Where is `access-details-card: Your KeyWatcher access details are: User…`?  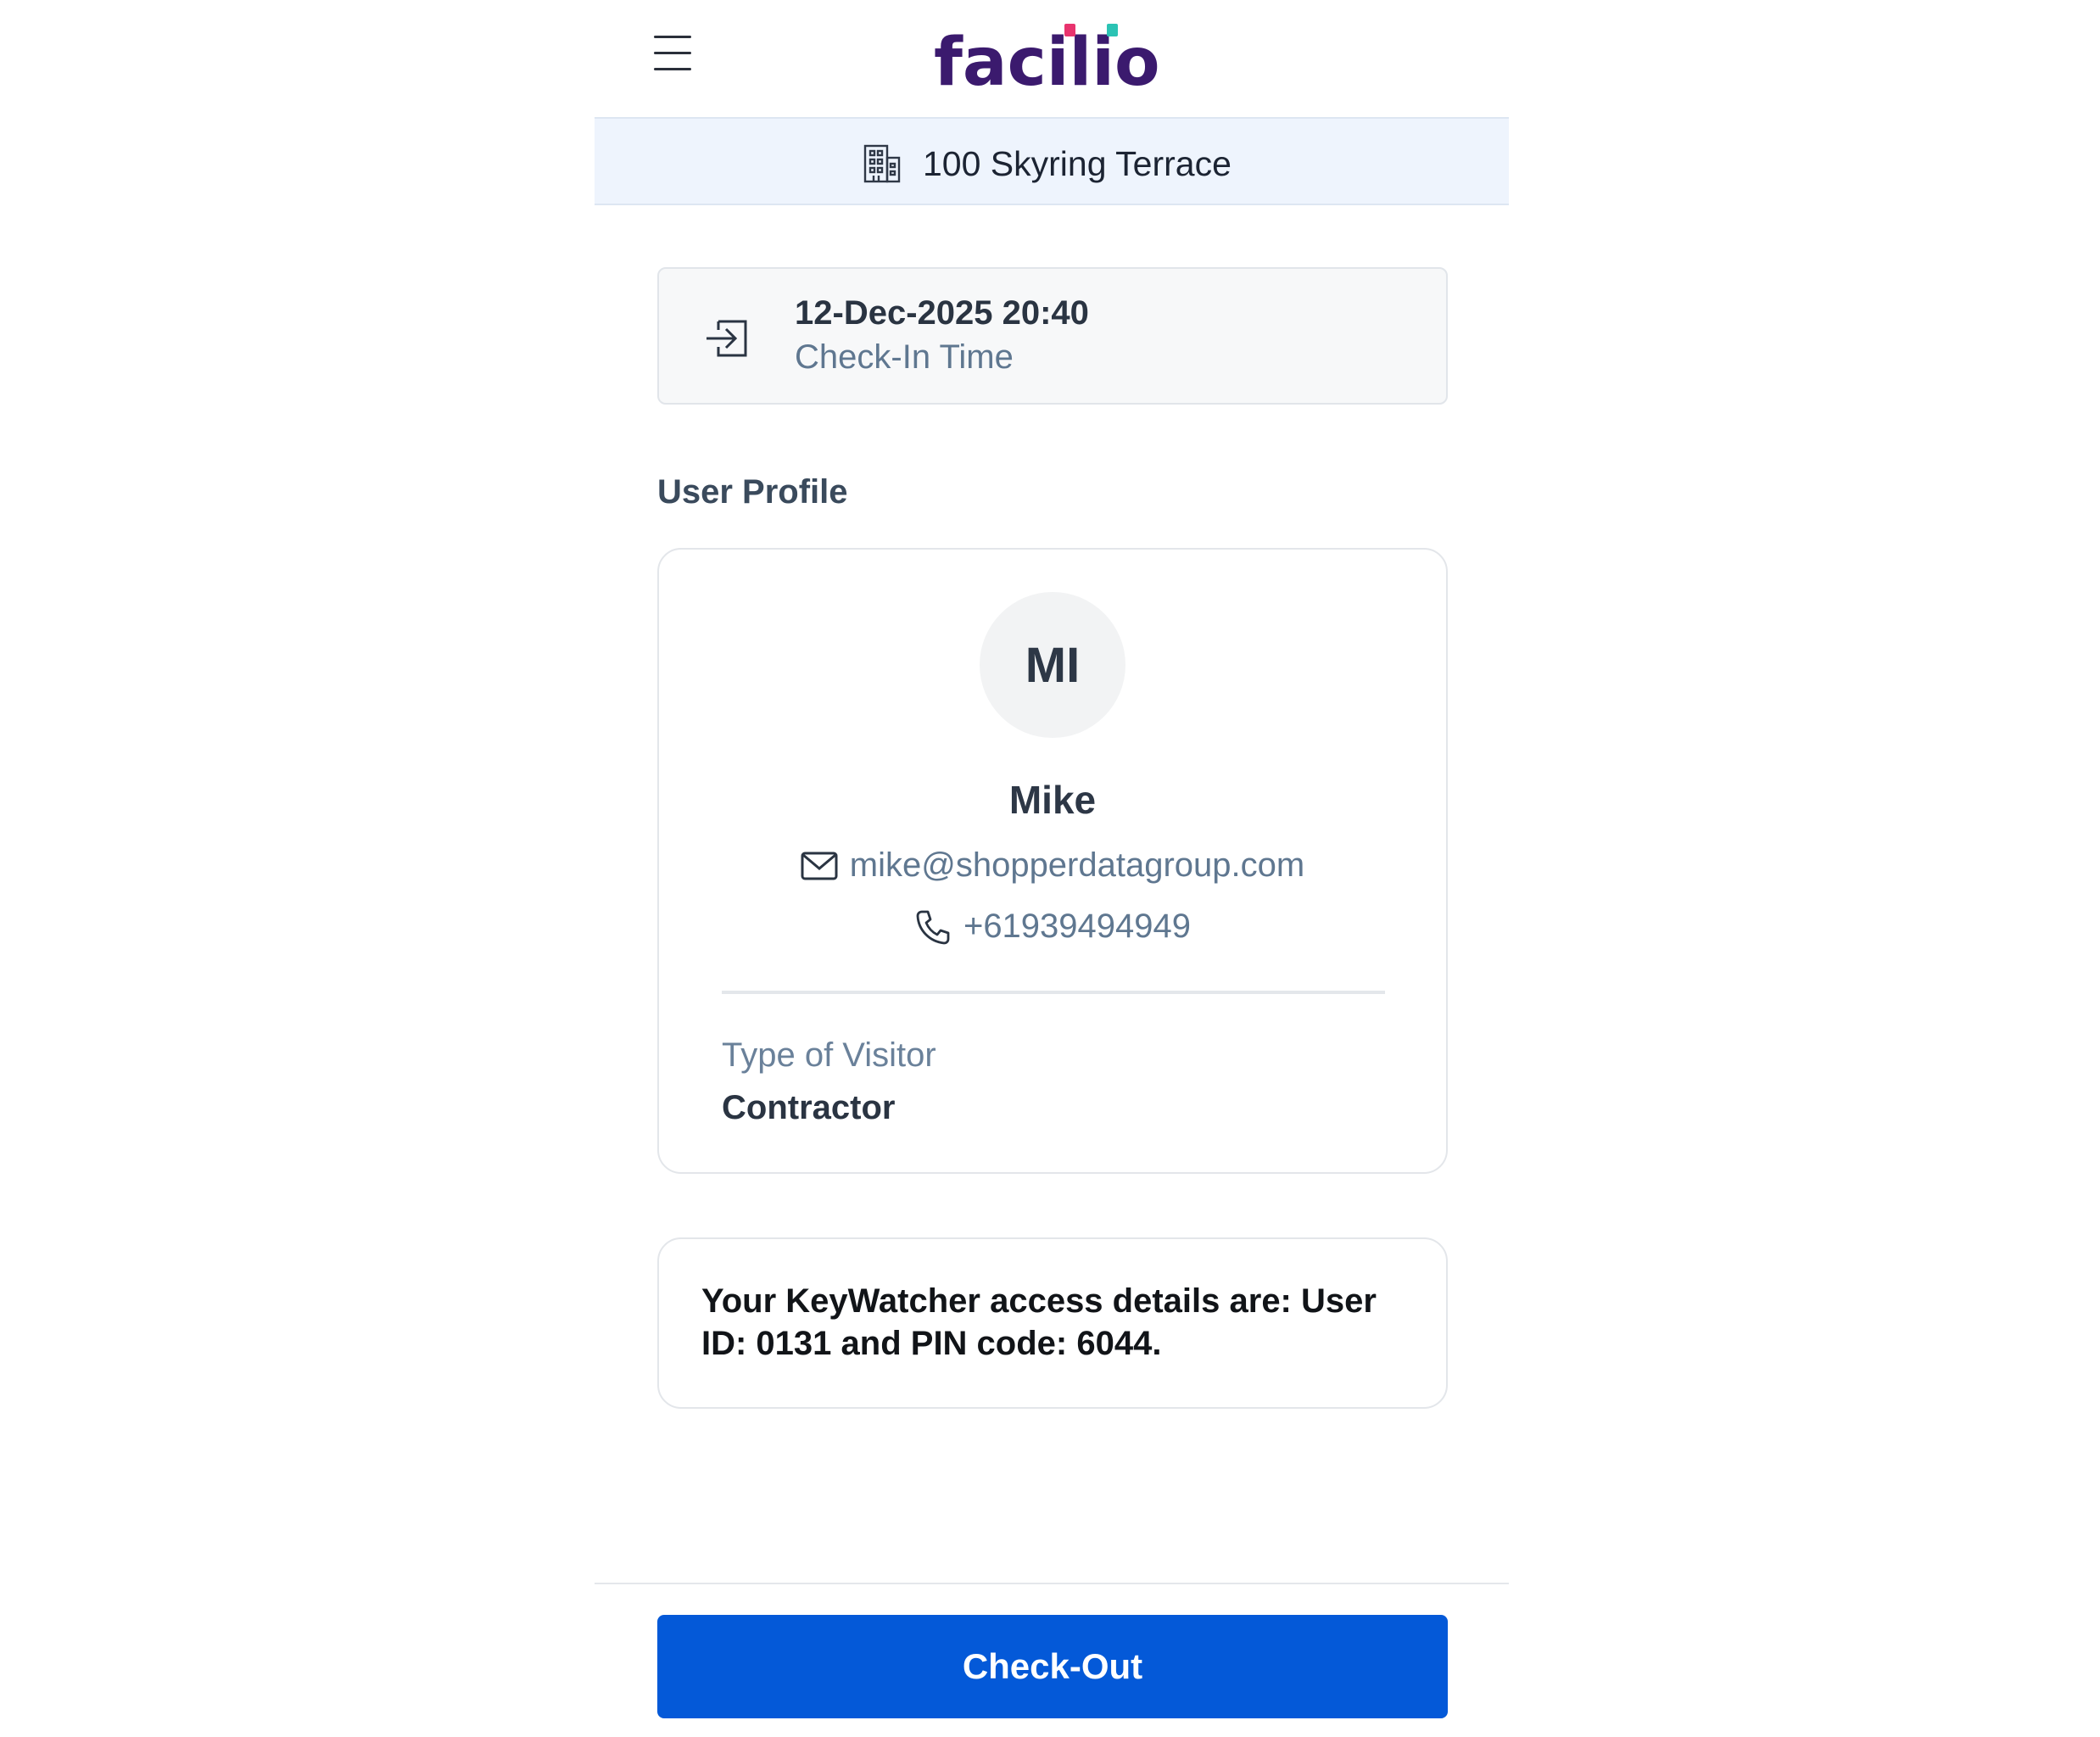
access-details-card: Your KeyWatcher access details are: User… is located at coordinates (1052, 1323).